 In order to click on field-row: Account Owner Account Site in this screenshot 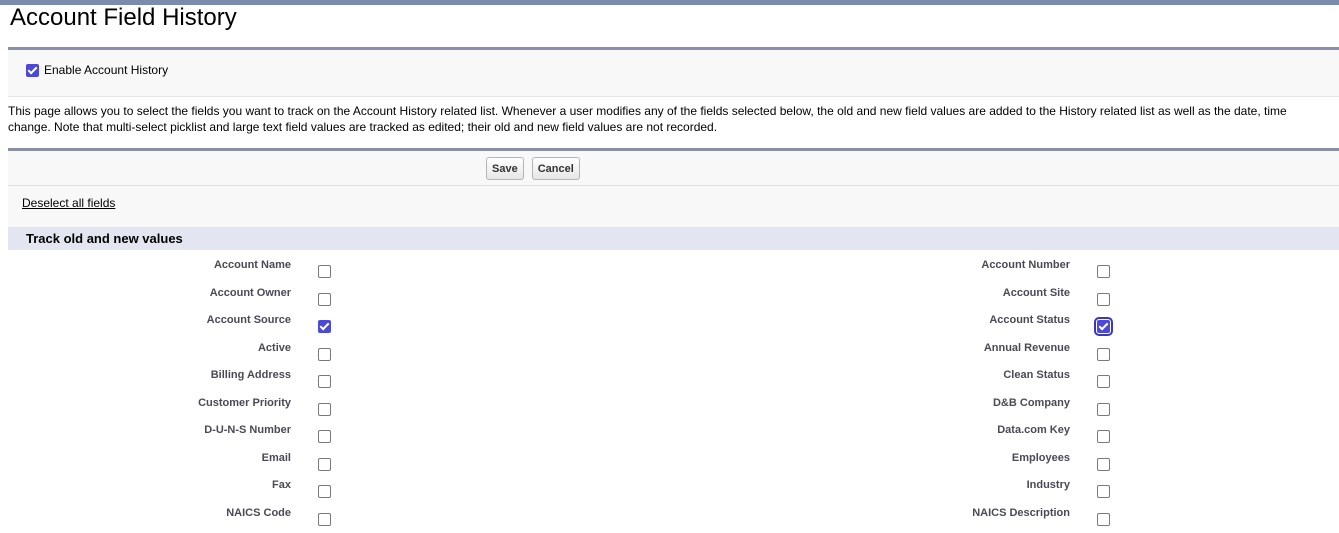, I will do `click(673, 292)`.